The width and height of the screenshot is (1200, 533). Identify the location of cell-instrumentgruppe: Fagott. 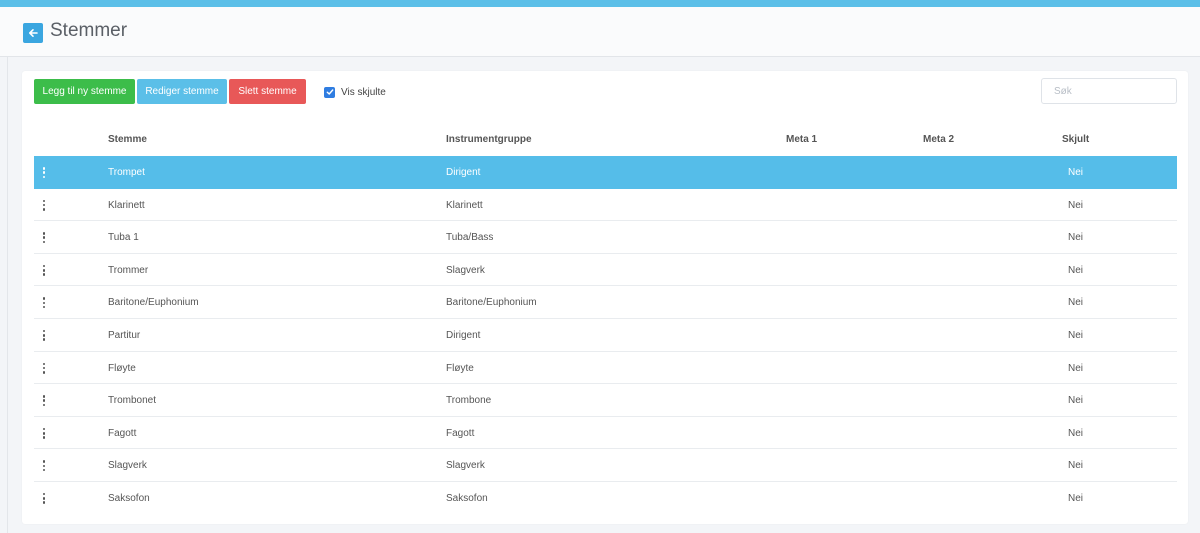
(460, 433).